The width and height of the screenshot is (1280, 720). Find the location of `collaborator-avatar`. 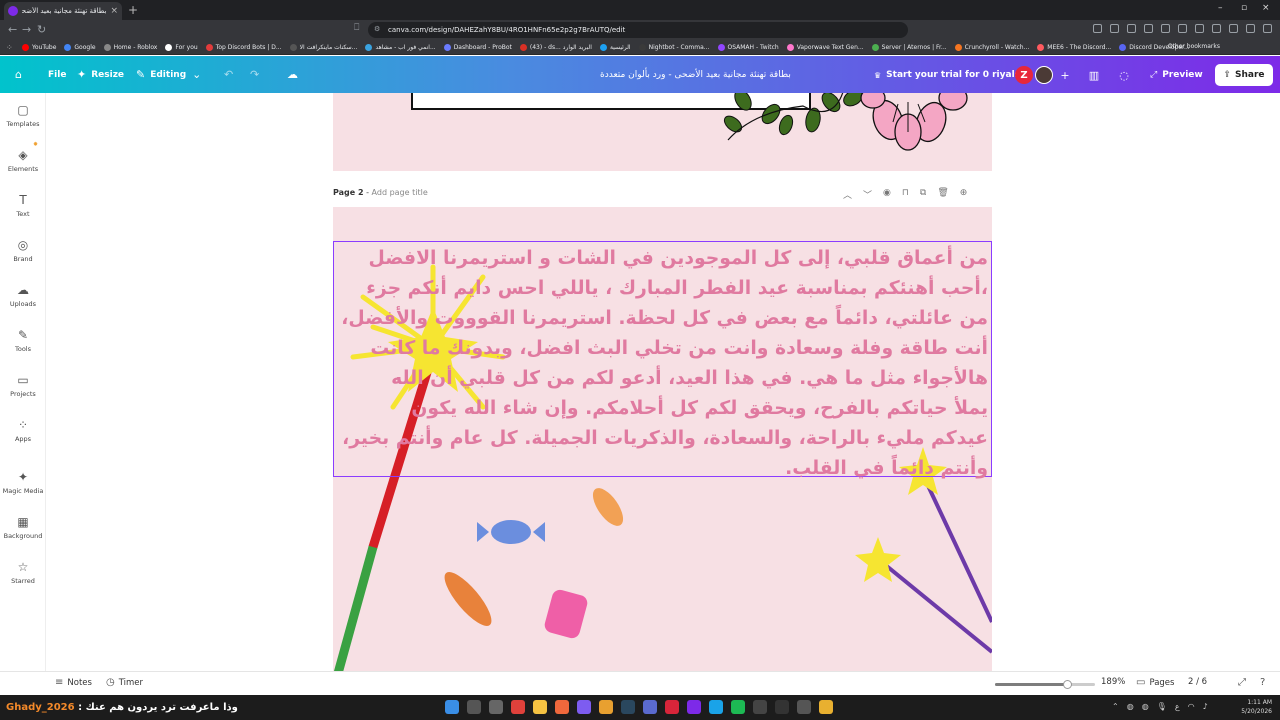

collaborator-avatar is located at coordinates (1044, 75).